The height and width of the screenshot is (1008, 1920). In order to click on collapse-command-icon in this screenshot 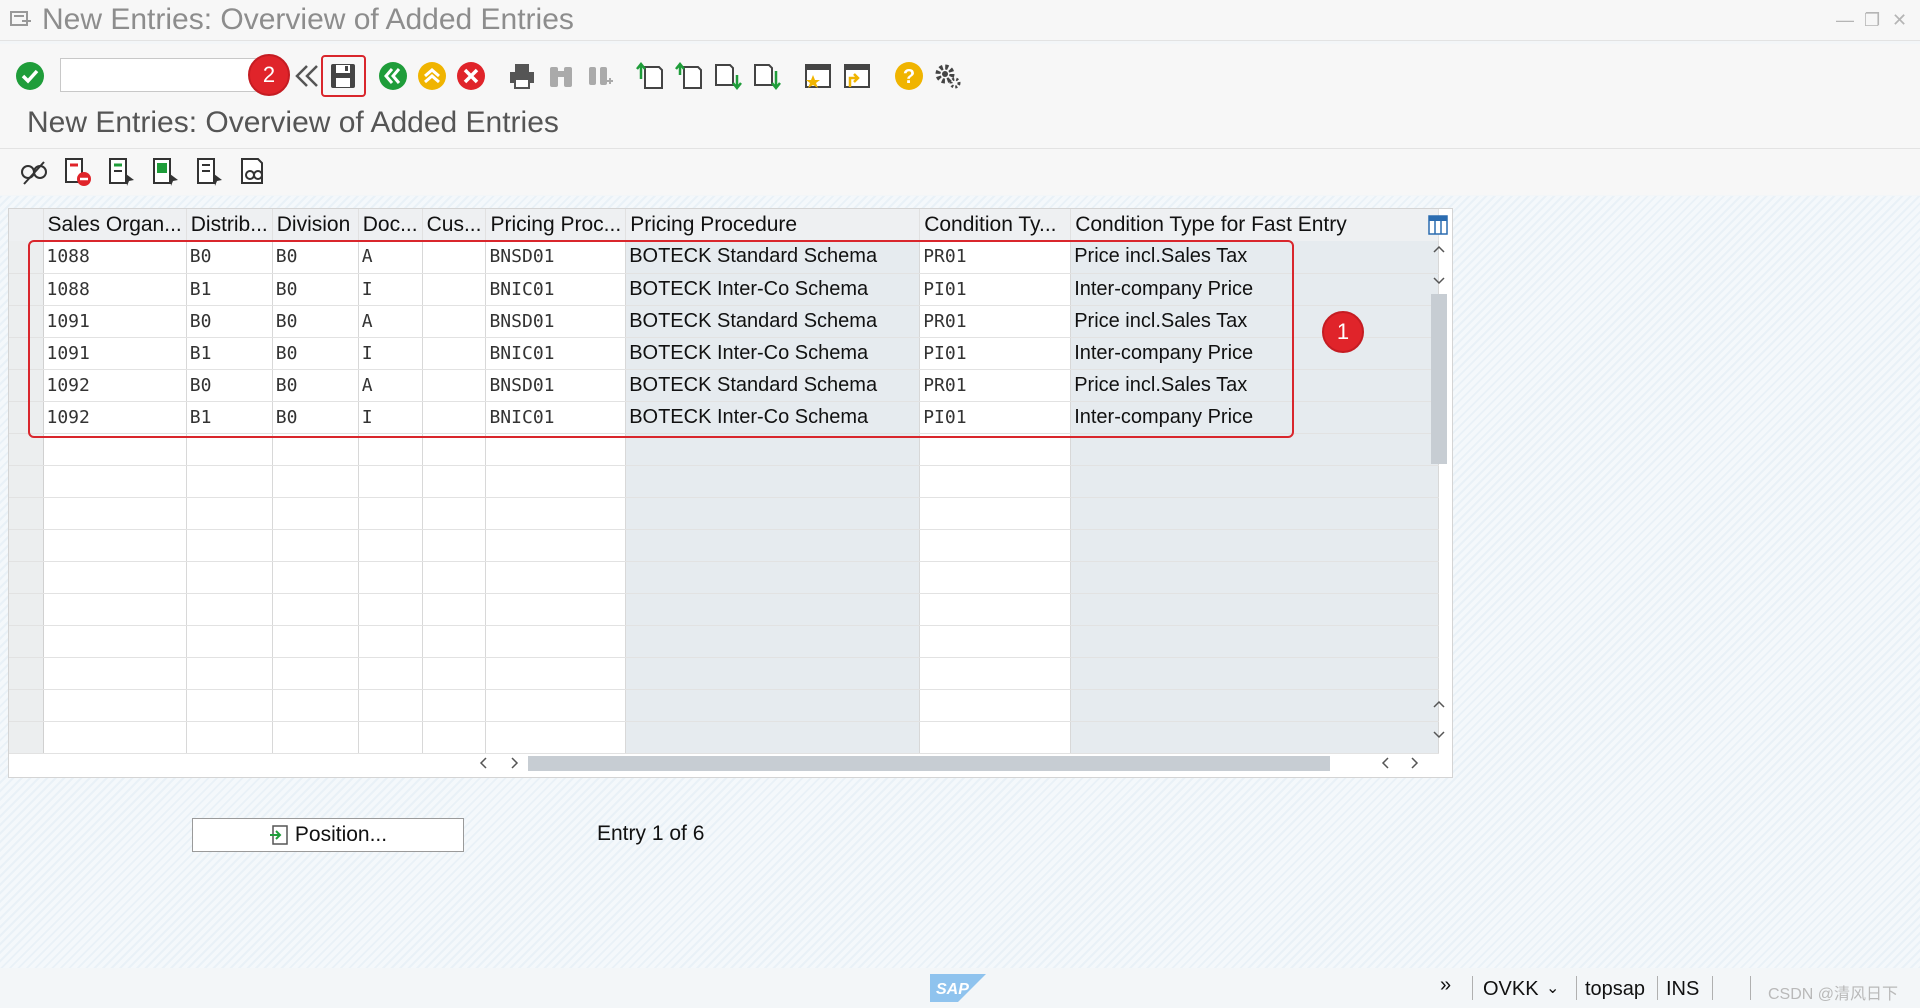, I will do `click(306, 76)`.